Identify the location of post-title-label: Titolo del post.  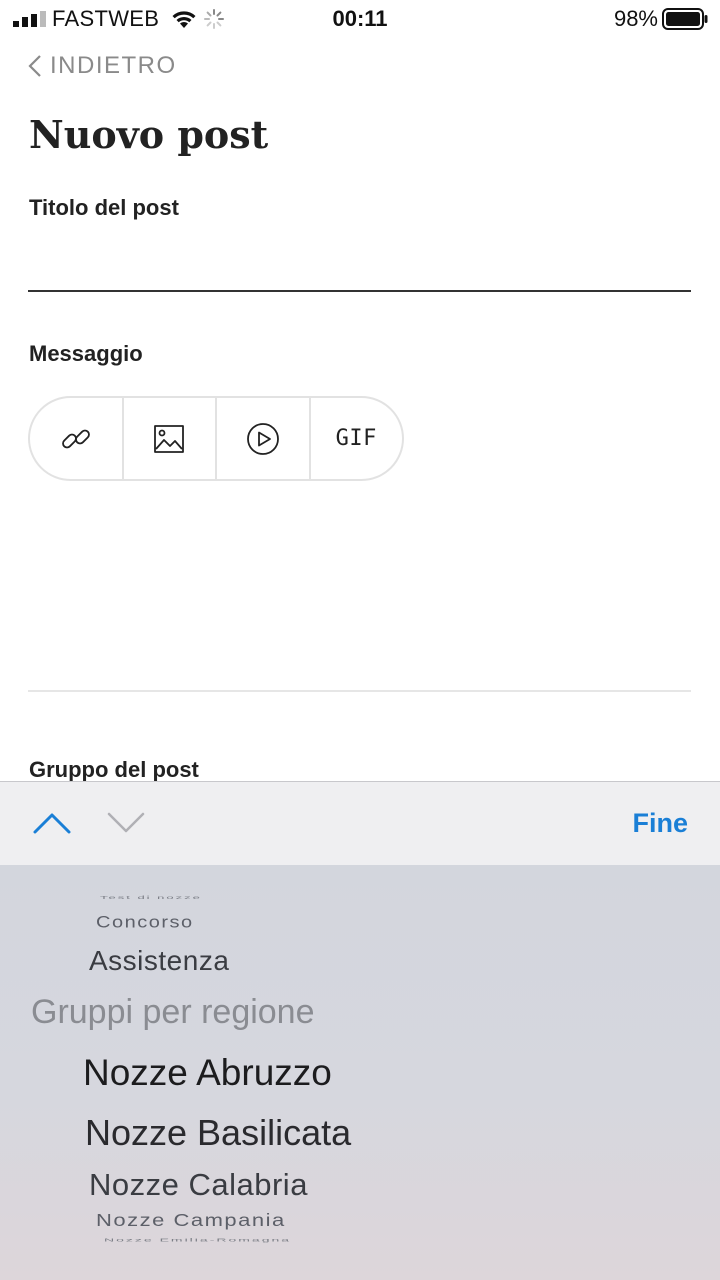
(104, 207).